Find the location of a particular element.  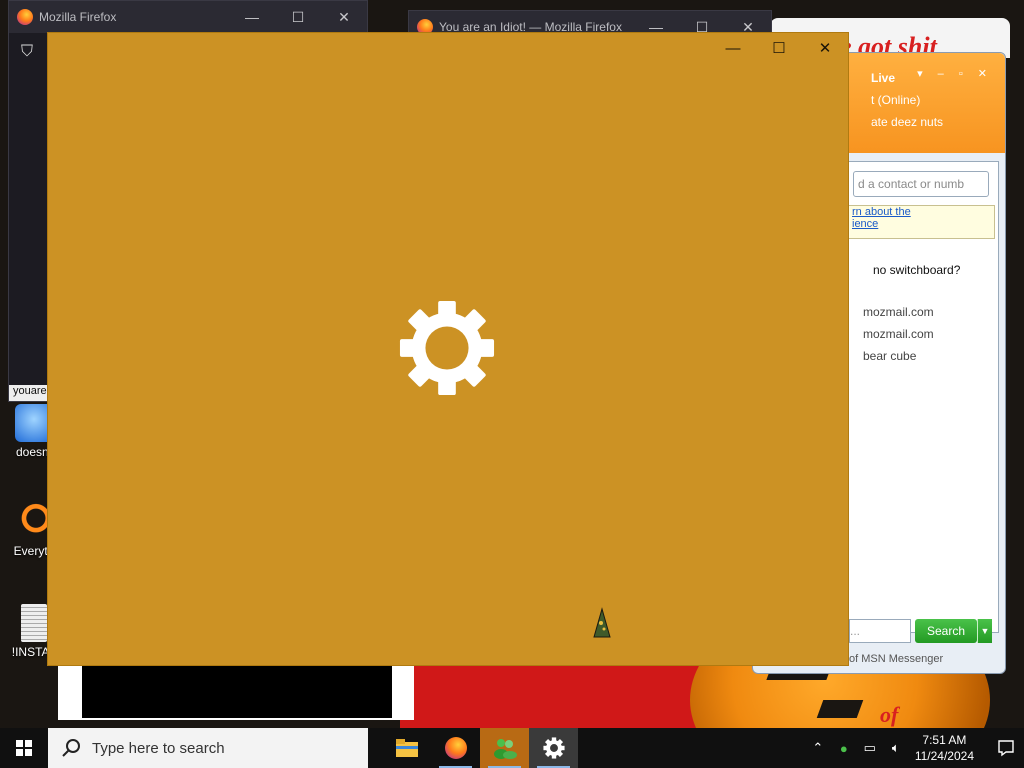

taskbar-messenger is located at coordinates (504, 748).